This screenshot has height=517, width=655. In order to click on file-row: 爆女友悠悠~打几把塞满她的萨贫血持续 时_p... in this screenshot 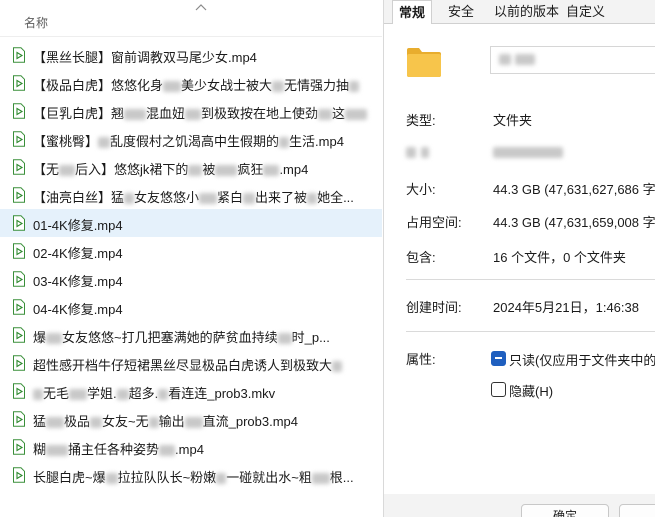, I will do `click(191, 335)`.